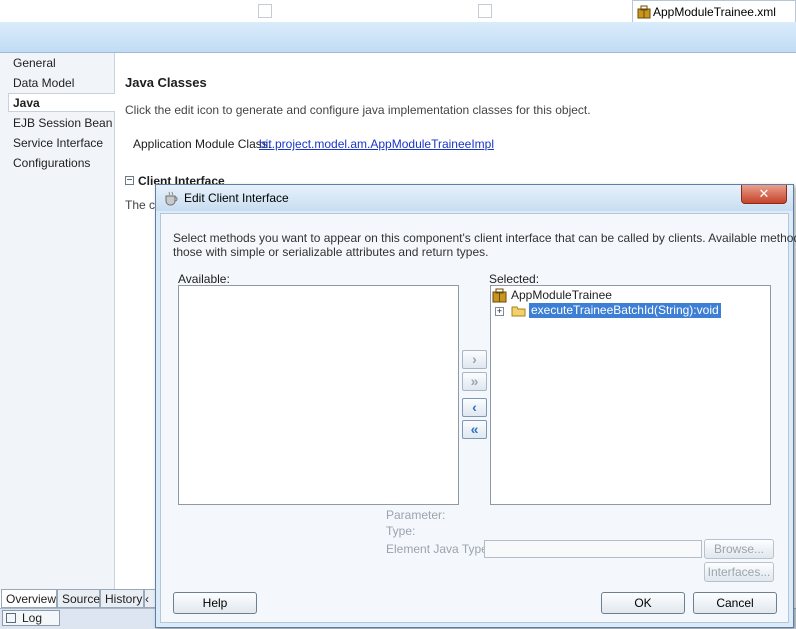 This screenshot has height=629, width=796. What do you see at coordinates (625, 310) in the screenshot?
I see `tree-item-selected: executeTraineeBatchId(String):void` at bounding box center [625, 310].